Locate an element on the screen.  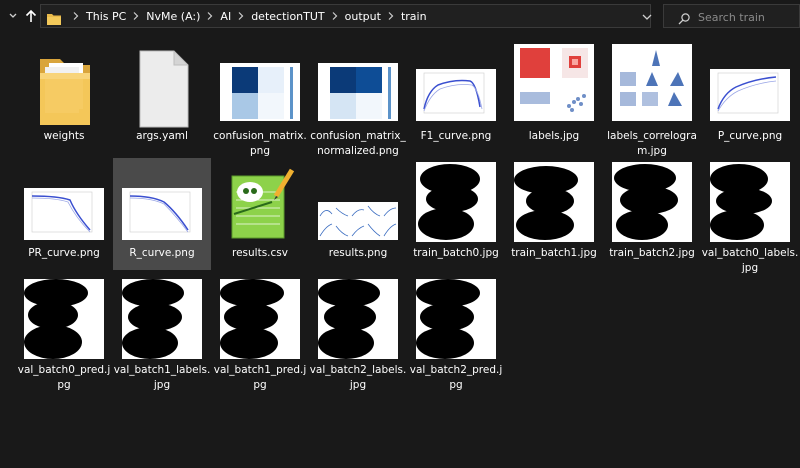
file-name: R_curve.png is located at coordinates (162, 253).